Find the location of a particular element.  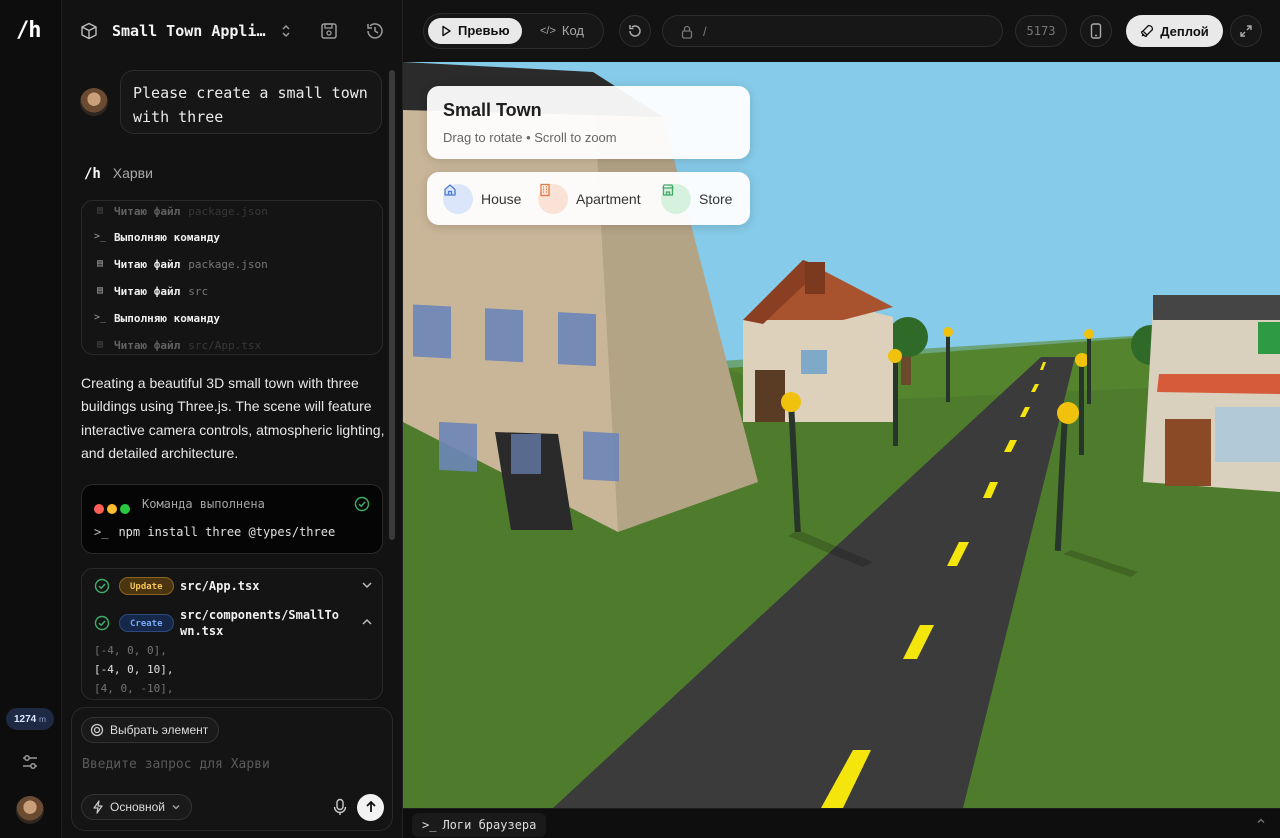

window-dots is located at coordinates (113, 508).